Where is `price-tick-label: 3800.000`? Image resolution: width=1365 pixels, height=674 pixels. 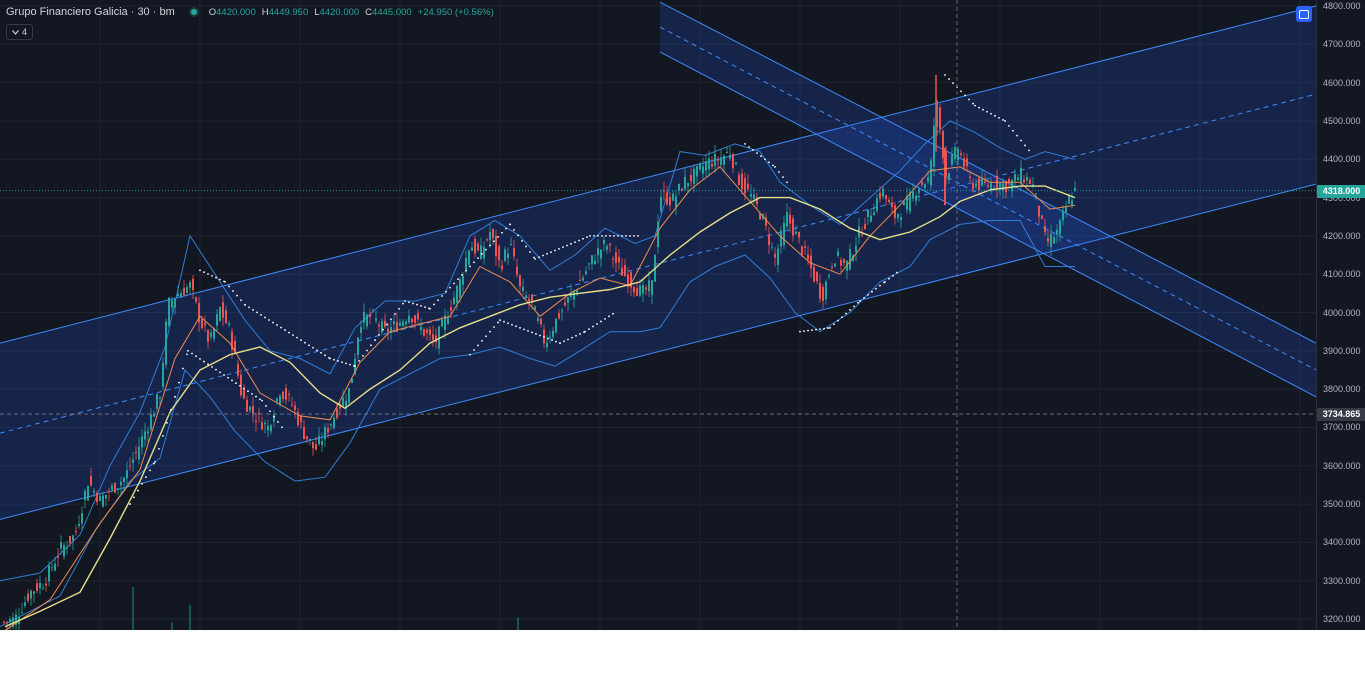
price-tick-label: 3800.000 is located at coordinates (1342, 389).